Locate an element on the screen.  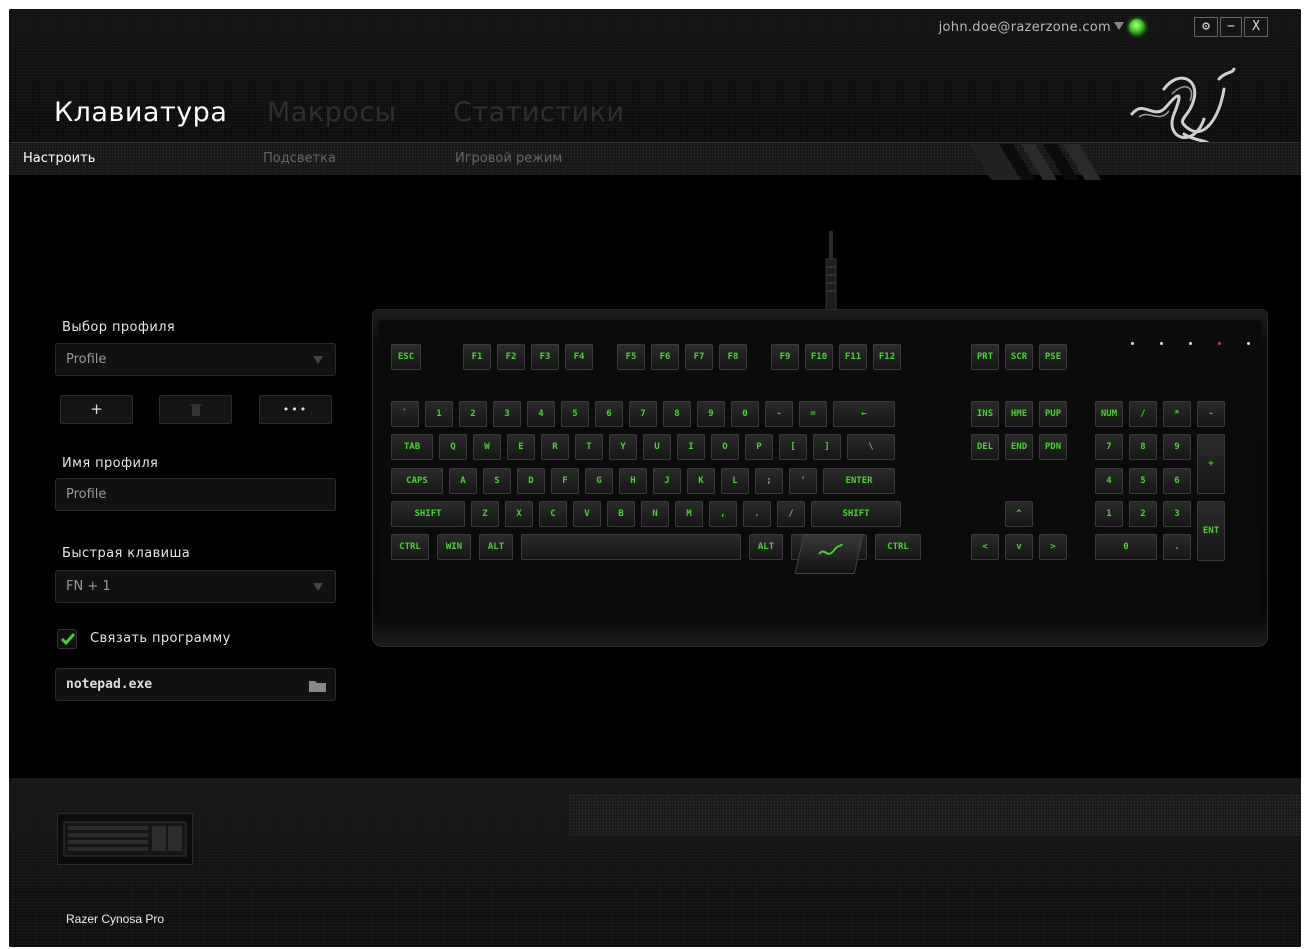
key-hme: HME is located at coordinates (1019, 414).